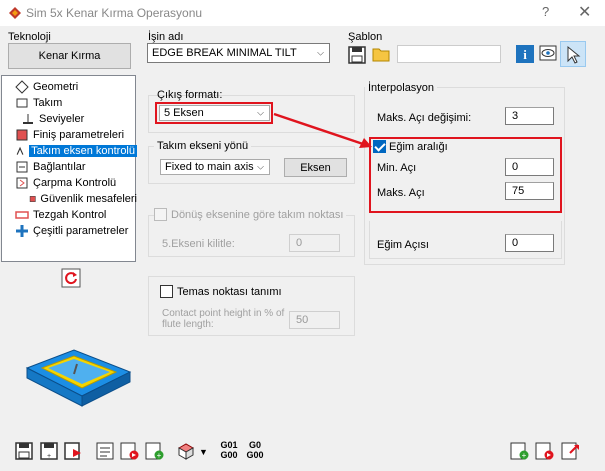 The width and height of the screenshot is (605, 471). What do you see at coordinates (29, 37) in the screenshot?
I see `teknoloji-label: Teknoloji` at bounding box center [29, 37].